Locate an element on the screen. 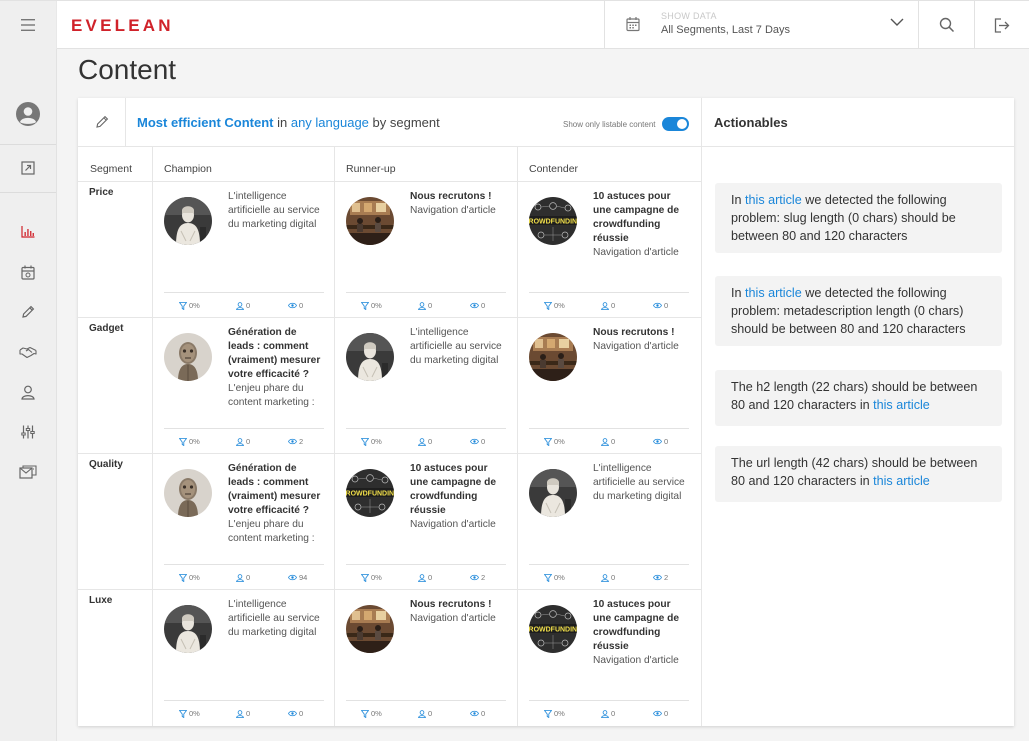 The height and width of the screenshot is (741, 1029). content-stats: 0% 0 94 is located at coordinates (244, 576).